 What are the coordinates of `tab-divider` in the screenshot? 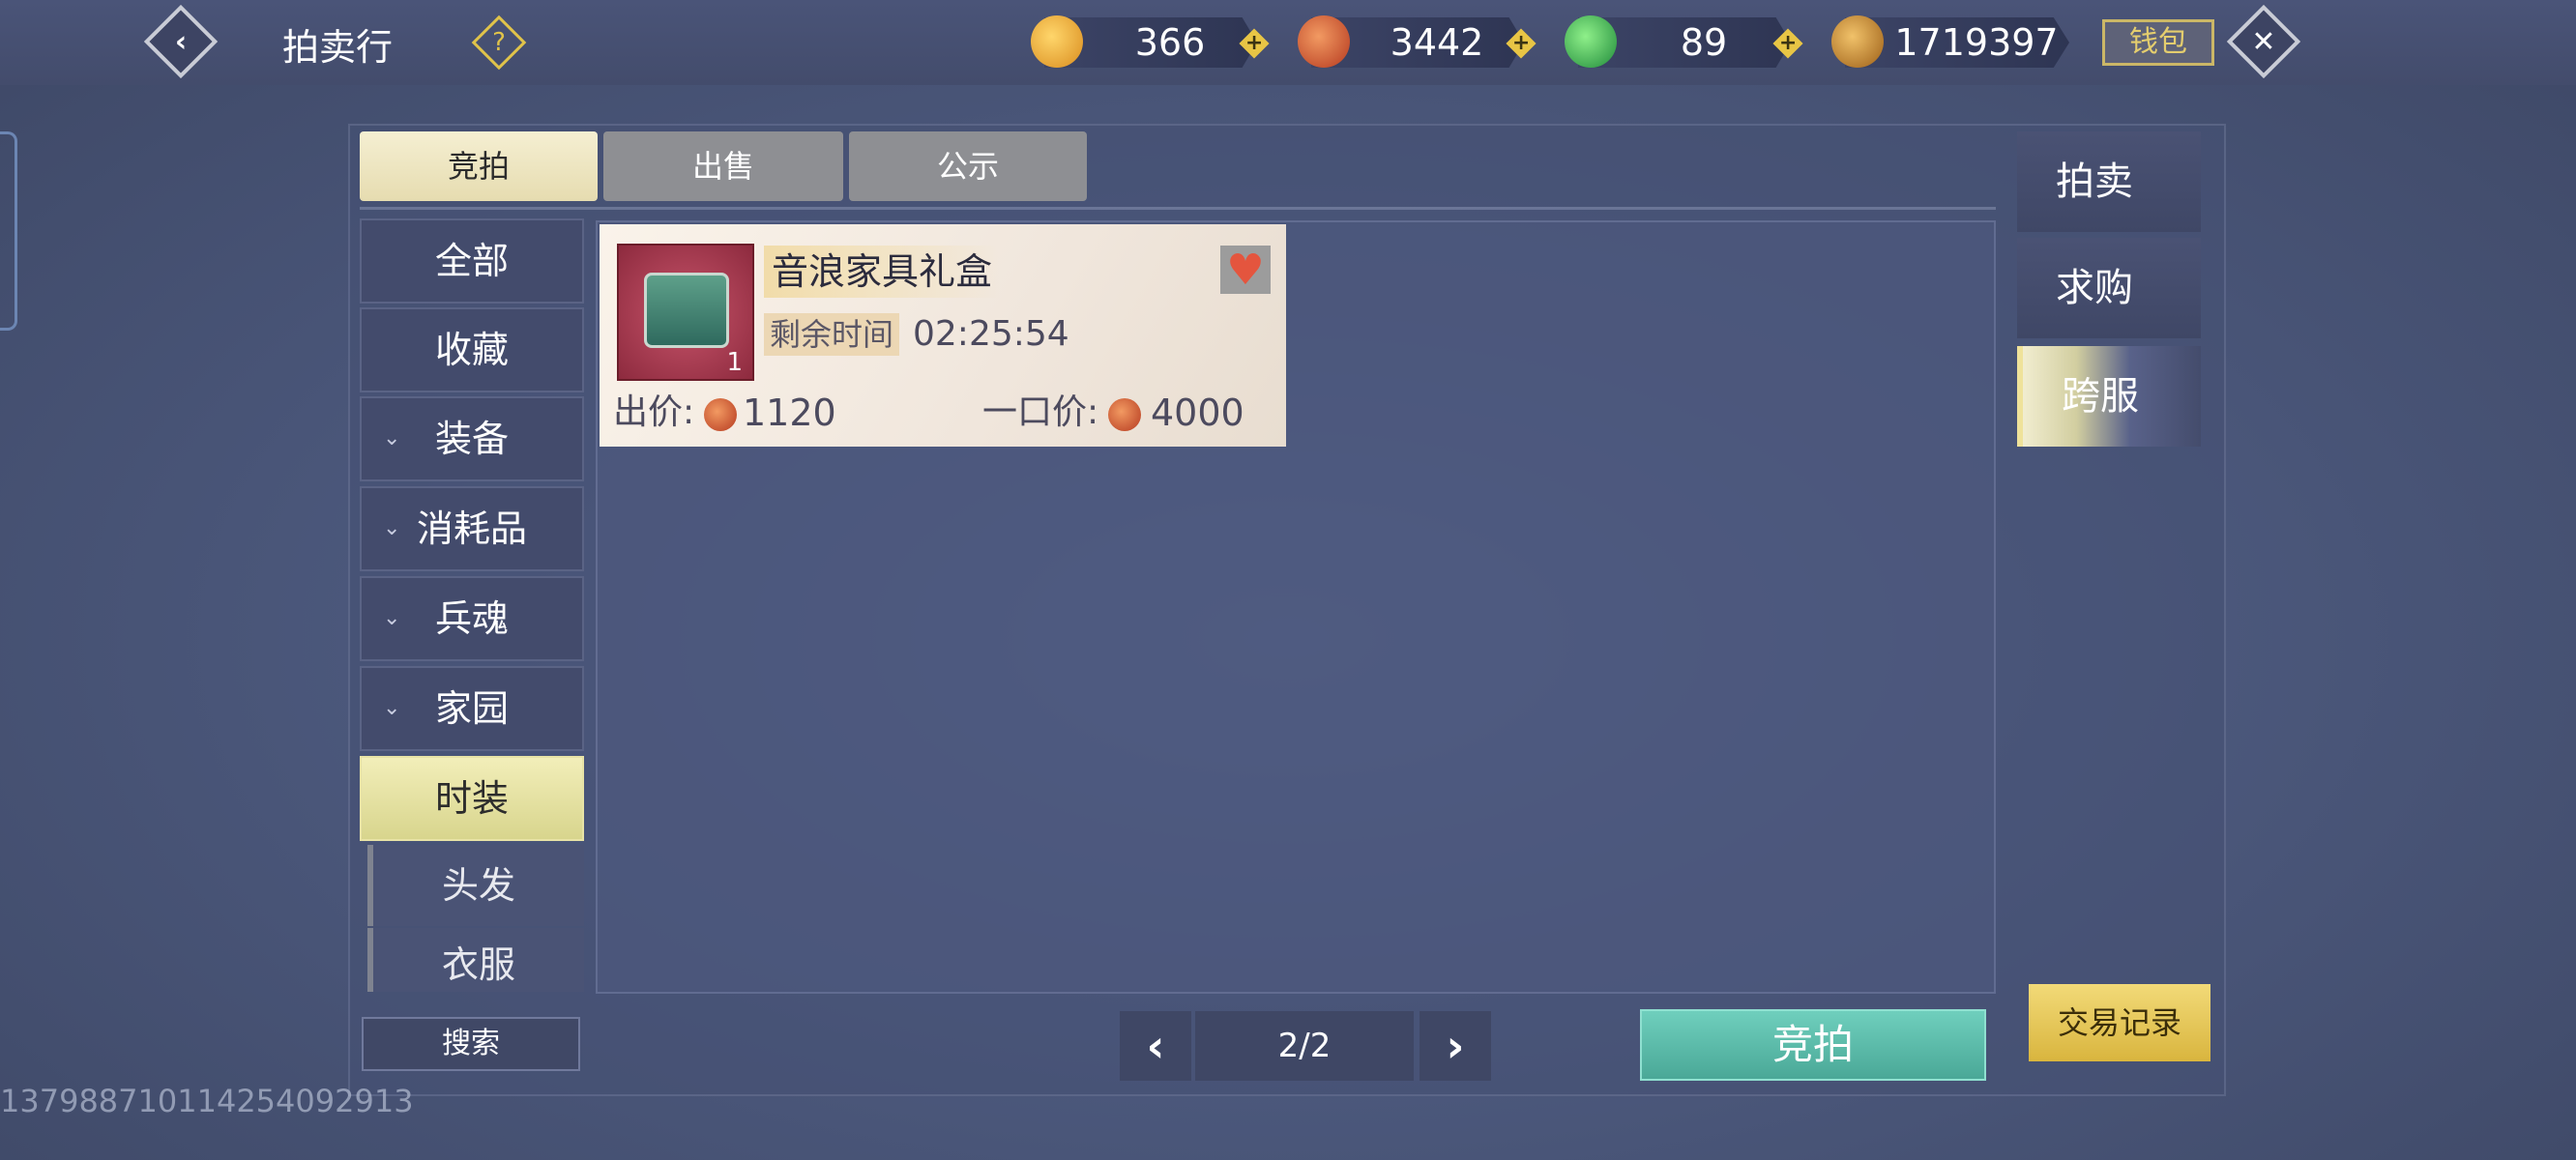 It's located at (1178, 209).